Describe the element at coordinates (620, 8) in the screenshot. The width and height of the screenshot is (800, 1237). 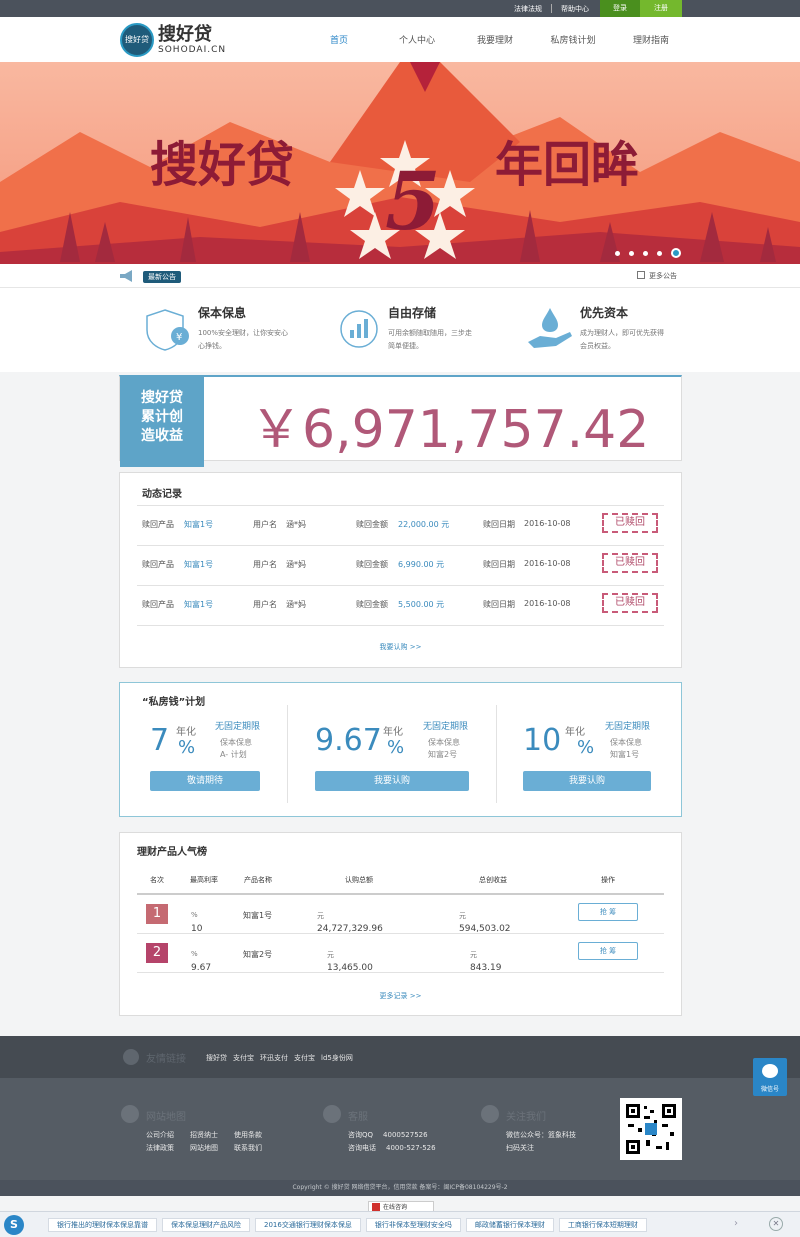
I see `login-button: 登录` at that location.